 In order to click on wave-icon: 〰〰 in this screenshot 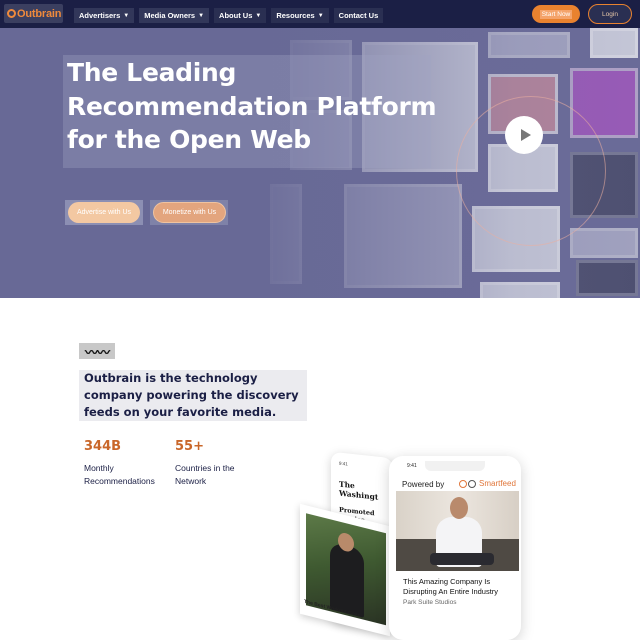, I will do `click(97, 352)`.